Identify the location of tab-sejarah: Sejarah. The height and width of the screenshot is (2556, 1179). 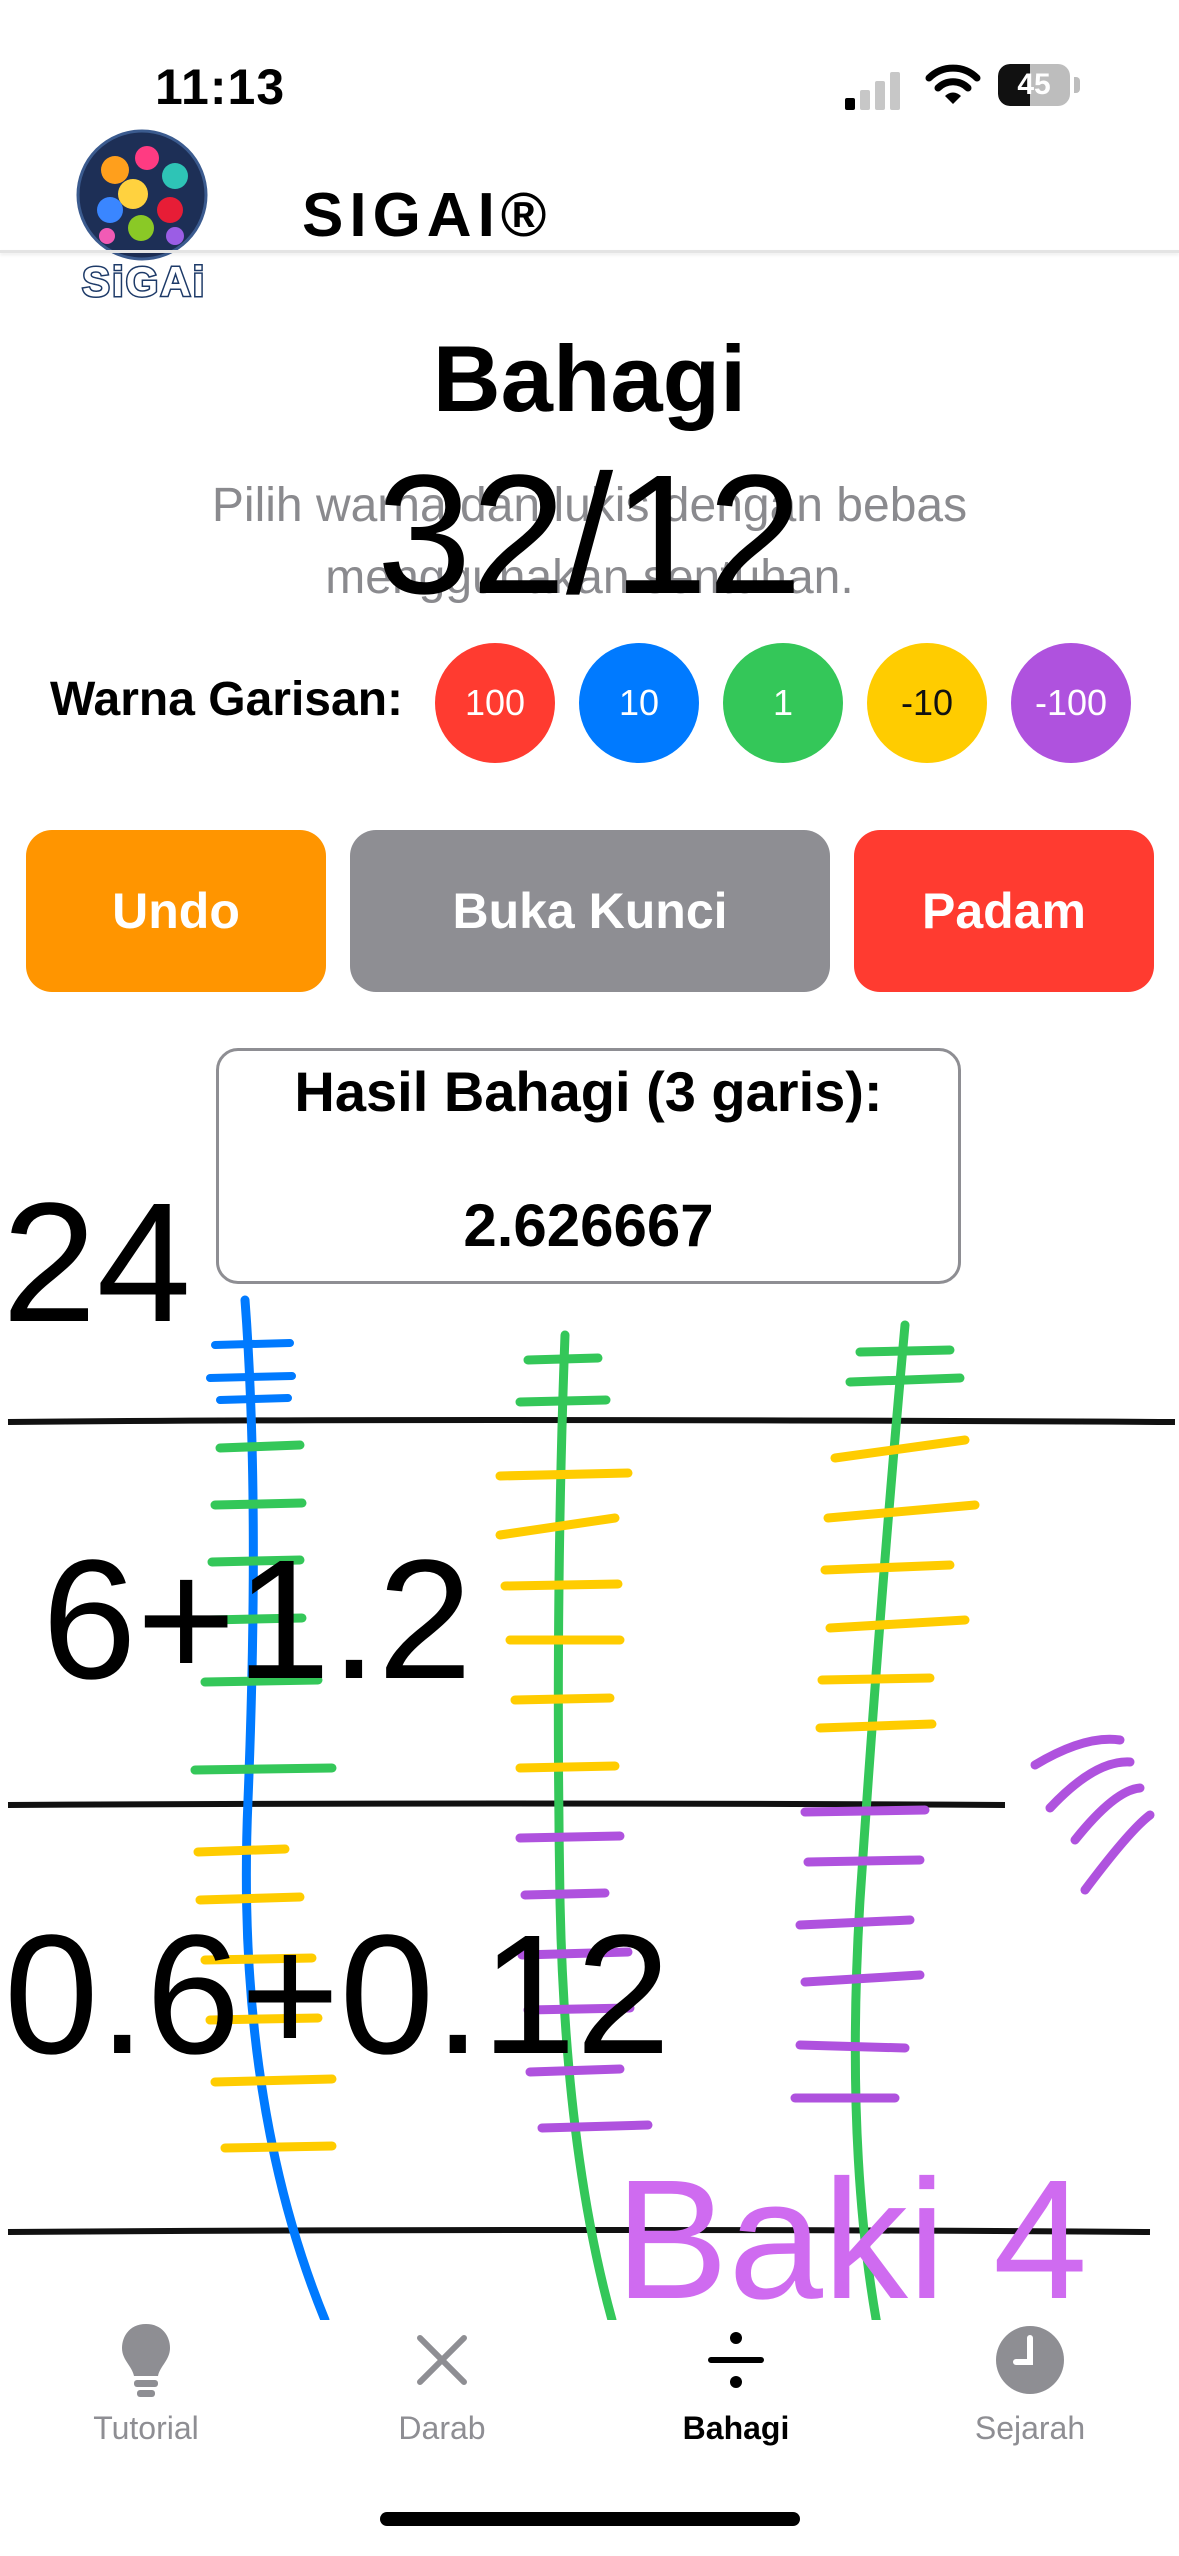
(1030, 2383).